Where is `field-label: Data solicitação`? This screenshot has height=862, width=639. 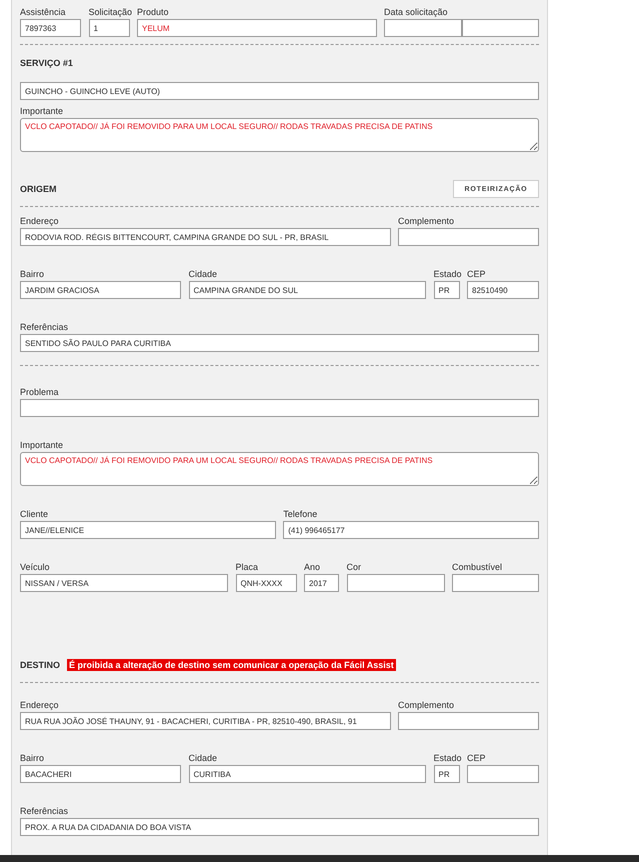 field-label: Data solicitação is located at coordinates (416, 12).